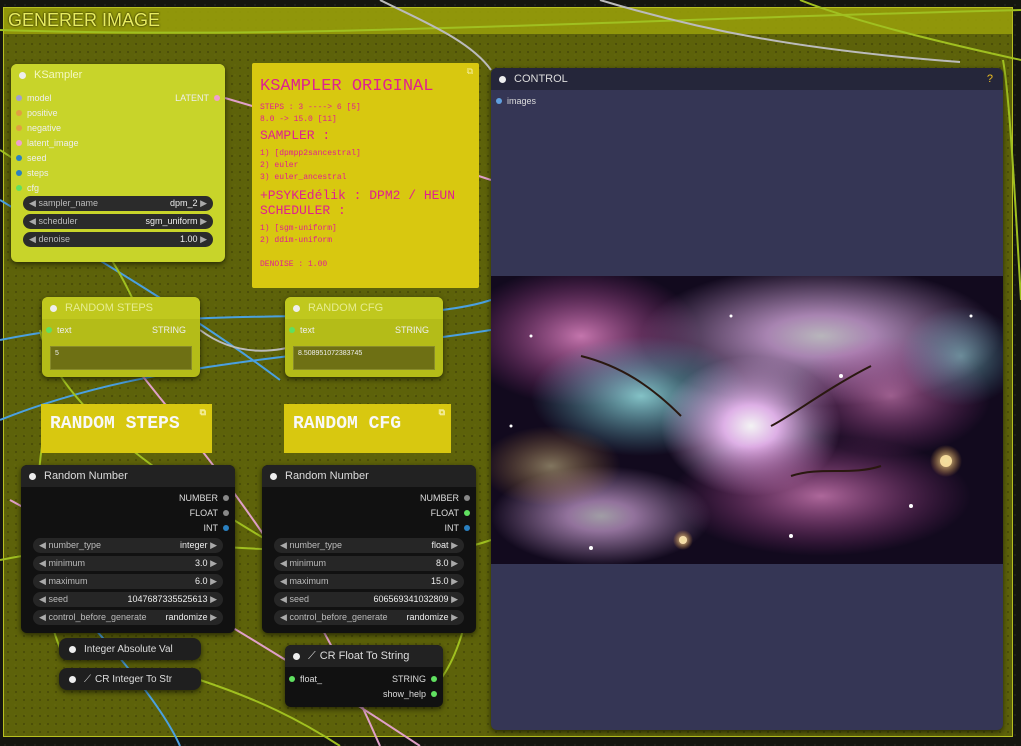  Describe the element at coordinates (508, 21) in the screenshot. I see `group-title: GENERER IMAGE` at that location.